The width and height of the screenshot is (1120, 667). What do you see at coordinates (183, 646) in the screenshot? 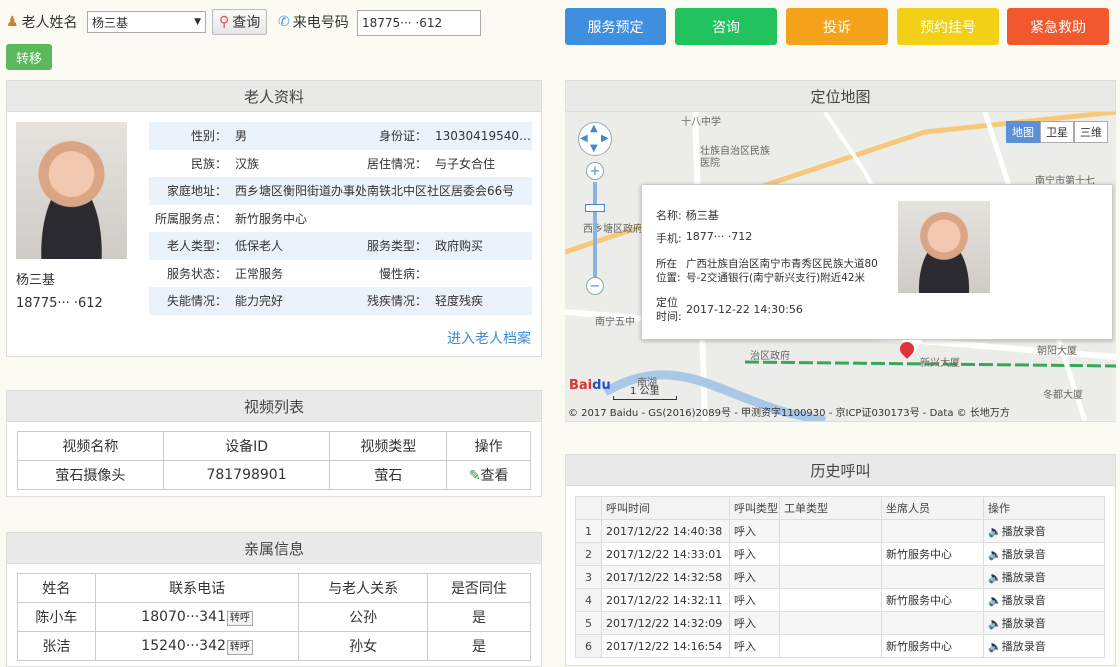
I see `phone-number: 15240···342` at bounding box center [183, 646].